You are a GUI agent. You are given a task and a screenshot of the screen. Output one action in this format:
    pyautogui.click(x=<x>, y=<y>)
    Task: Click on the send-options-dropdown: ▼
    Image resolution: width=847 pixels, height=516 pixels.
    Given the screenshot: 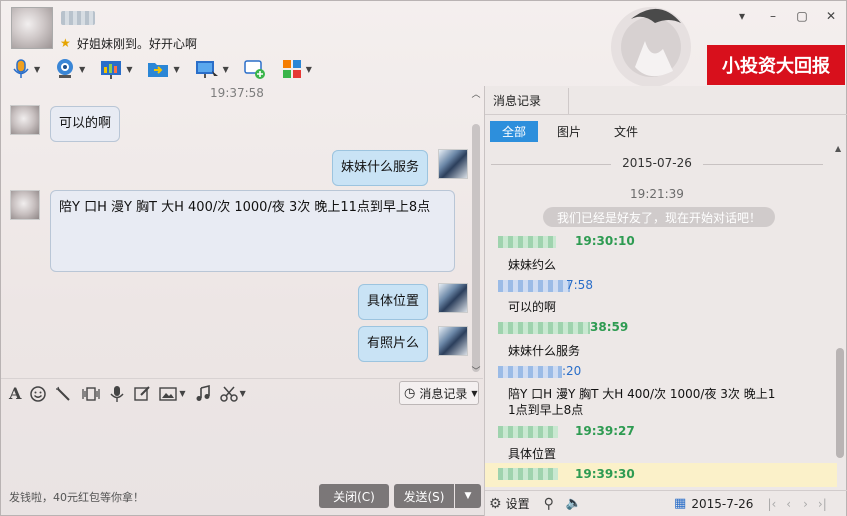 What is the action you would take?
    pyautogui.click(x=468, y=496)
    